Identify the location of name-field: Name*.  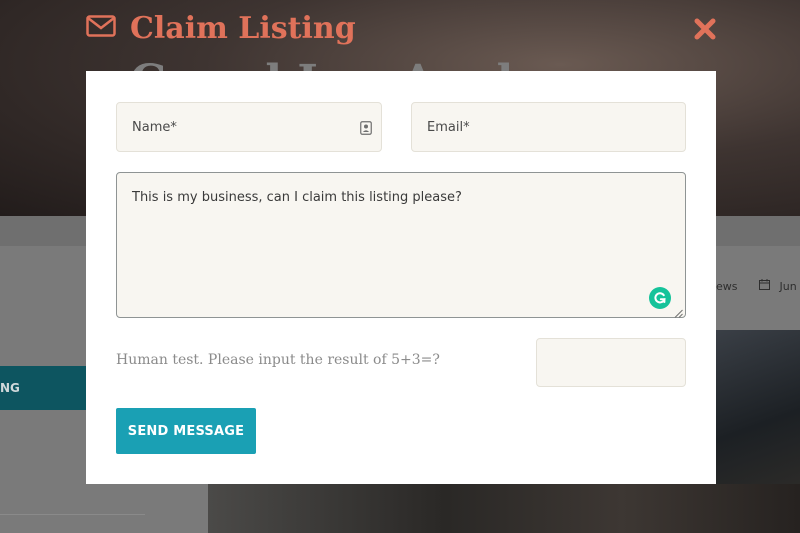
(249, 127).